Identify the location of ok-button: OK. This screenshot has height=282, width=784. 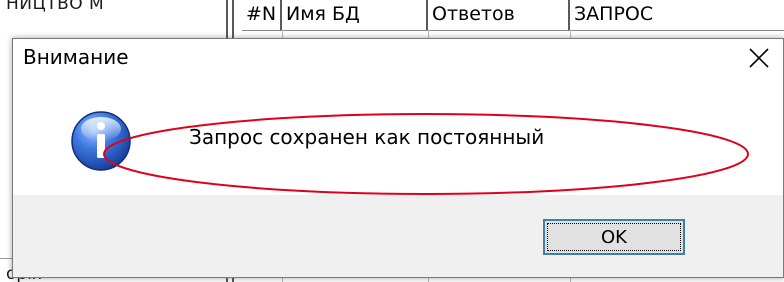
(614, 237).